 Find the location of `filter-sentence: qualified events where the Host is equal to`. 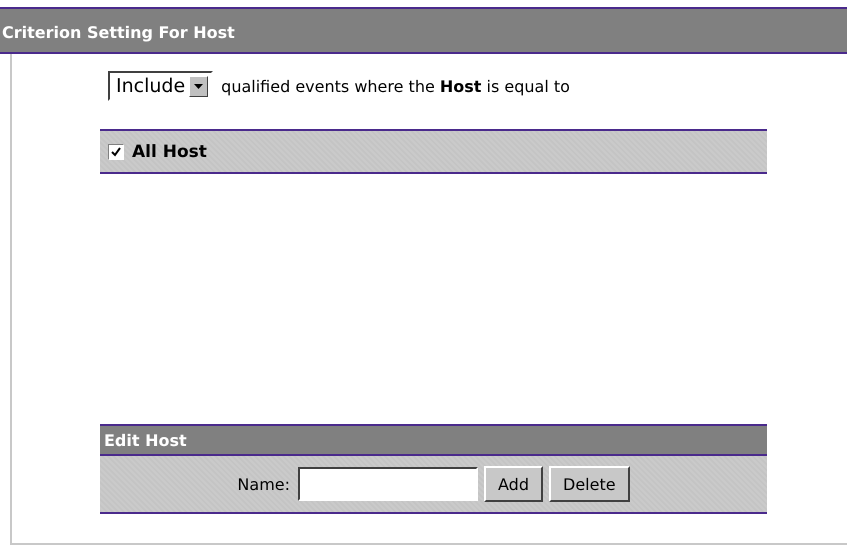

filter-sentence: qualified events where the Host is equal to is located at coordinates (395, 86).